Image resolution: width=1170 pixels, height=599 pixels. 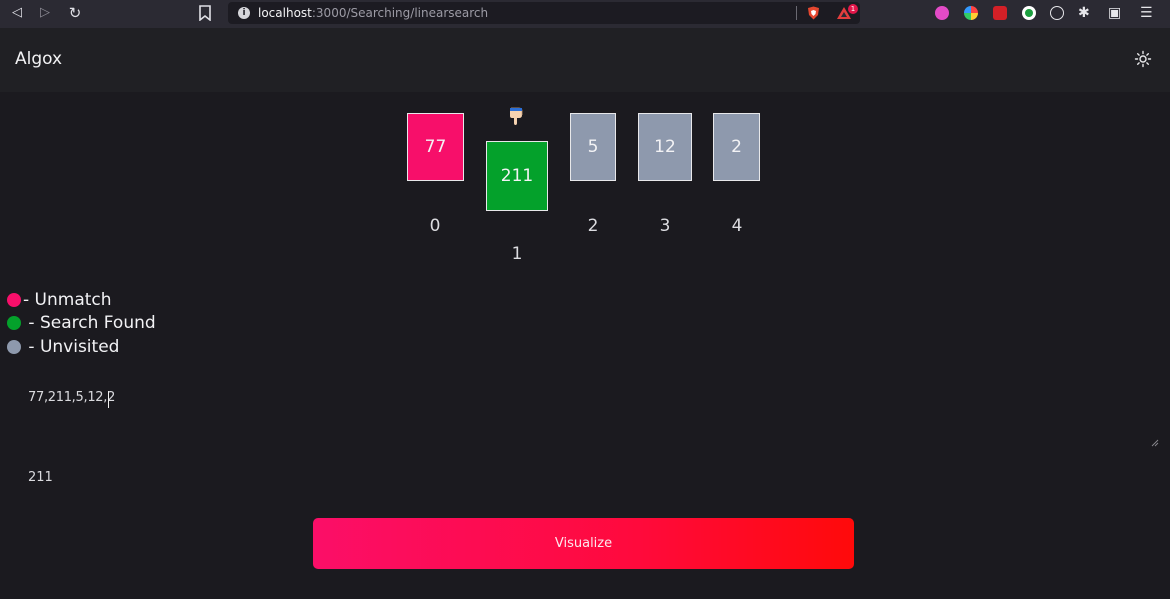 What do you see at coordinates (516, 116) in the screenshot?
I see `pointing-down-hand-icon` at bounding box center [516, 116].